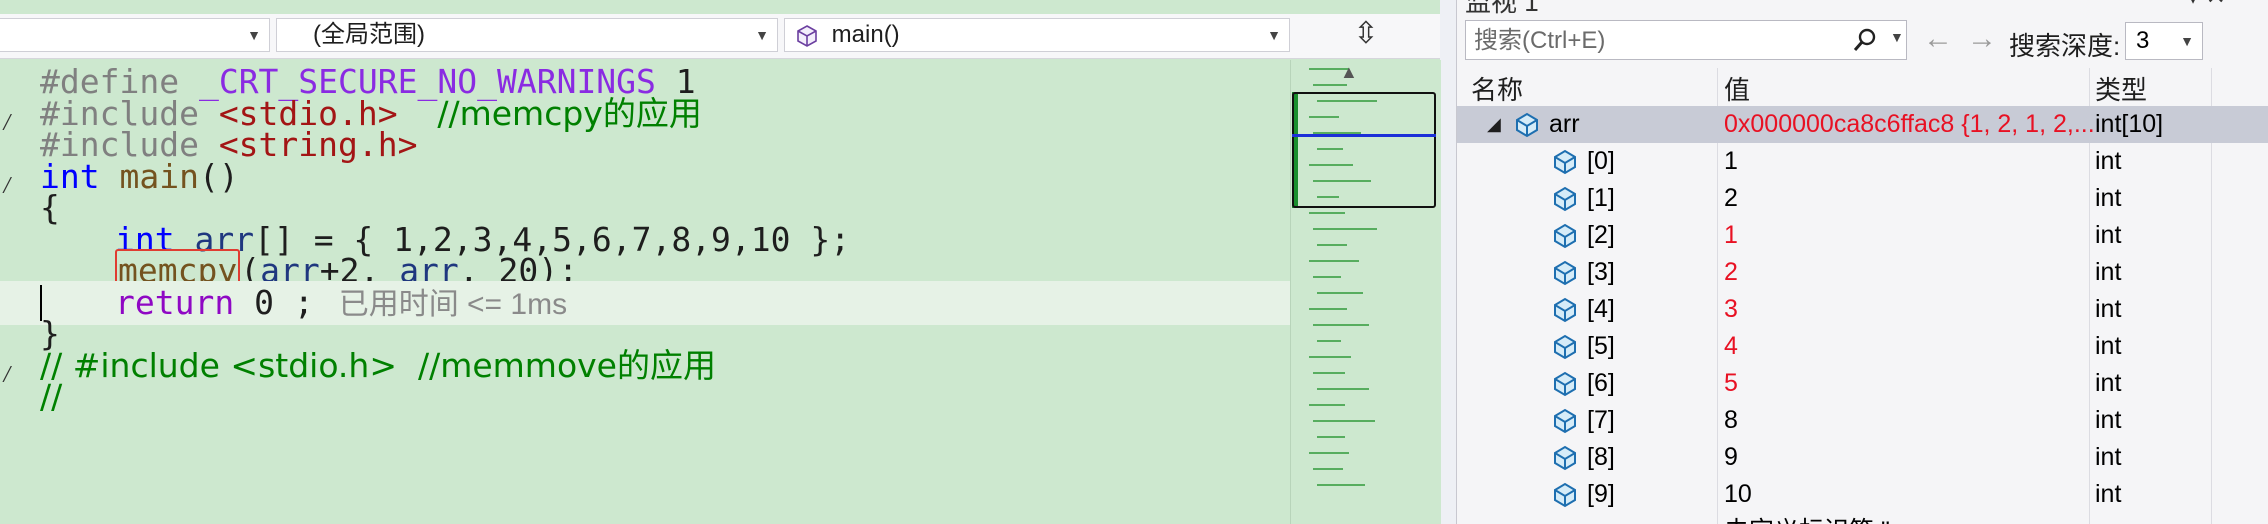 The image size is (2268, 524). I want to click on watch-item-name: [7], so click(1601, 420).